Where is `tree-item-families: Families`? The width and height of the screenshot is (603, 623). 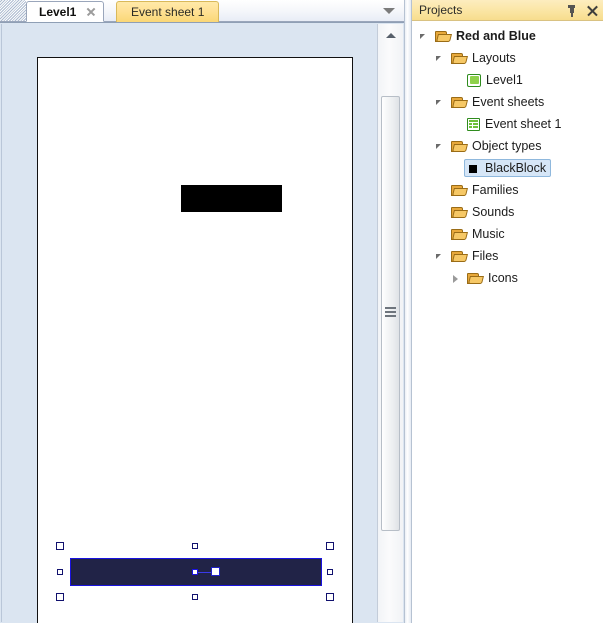
tree-item-families: Families is located at coordinates (507, 190).